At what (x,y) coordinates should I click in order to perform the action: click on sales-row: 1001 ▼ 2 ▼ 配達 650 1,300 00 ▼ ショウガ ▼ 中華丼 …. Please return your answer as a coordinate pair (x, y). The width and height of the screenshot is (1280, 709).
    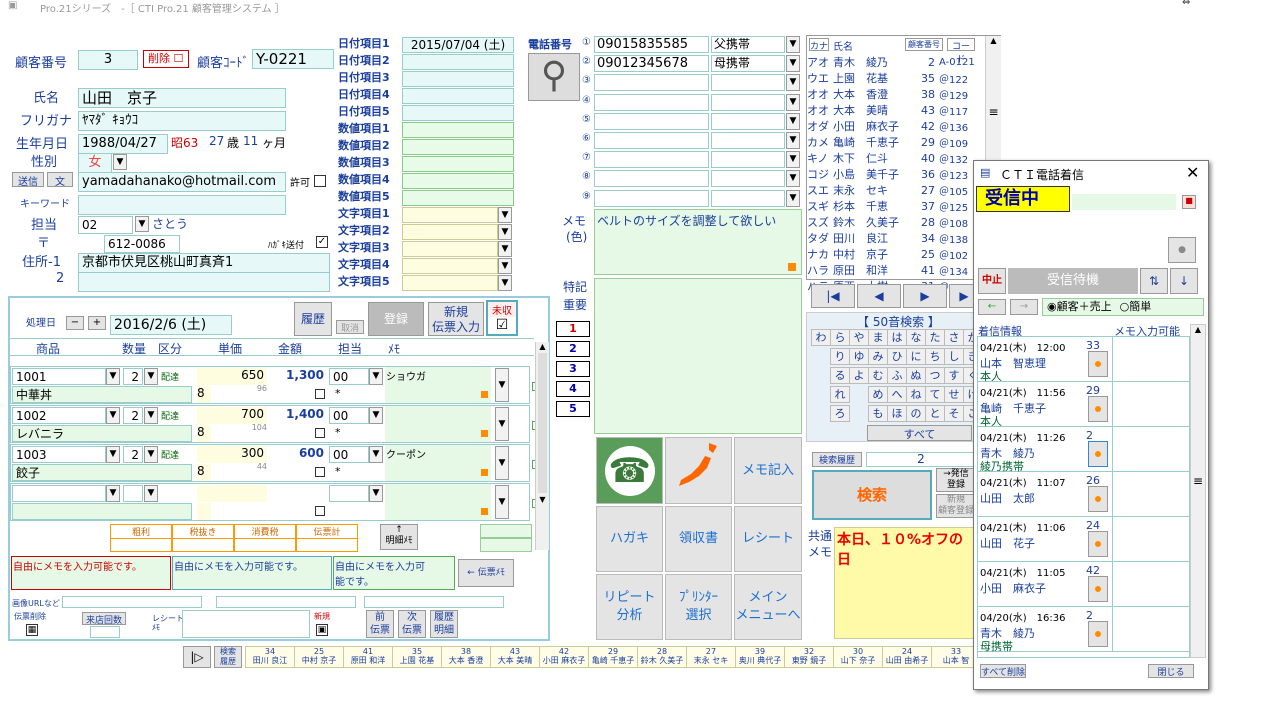
    Looking at the image, I should click on (270, 385).